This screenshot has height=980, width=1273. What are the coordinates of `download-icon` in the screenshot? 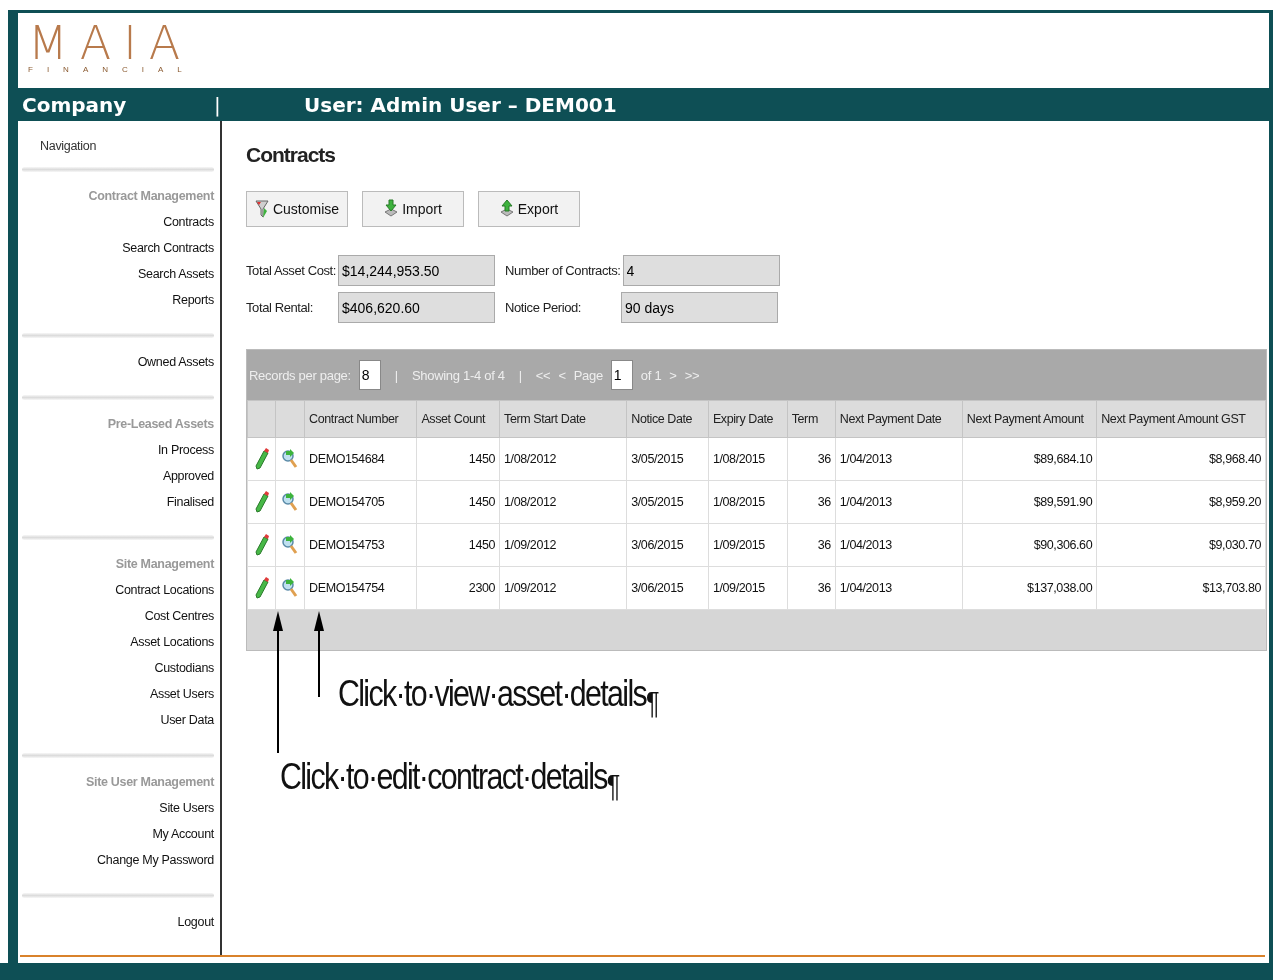 It's located at (391, 209).